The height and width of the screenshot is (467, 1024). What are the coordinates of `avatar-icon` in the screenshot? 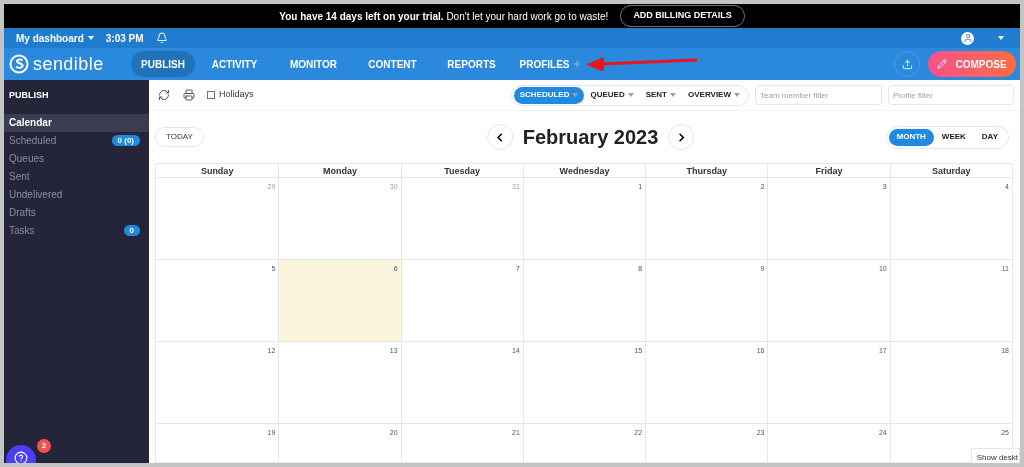 It's located at (967, 38).